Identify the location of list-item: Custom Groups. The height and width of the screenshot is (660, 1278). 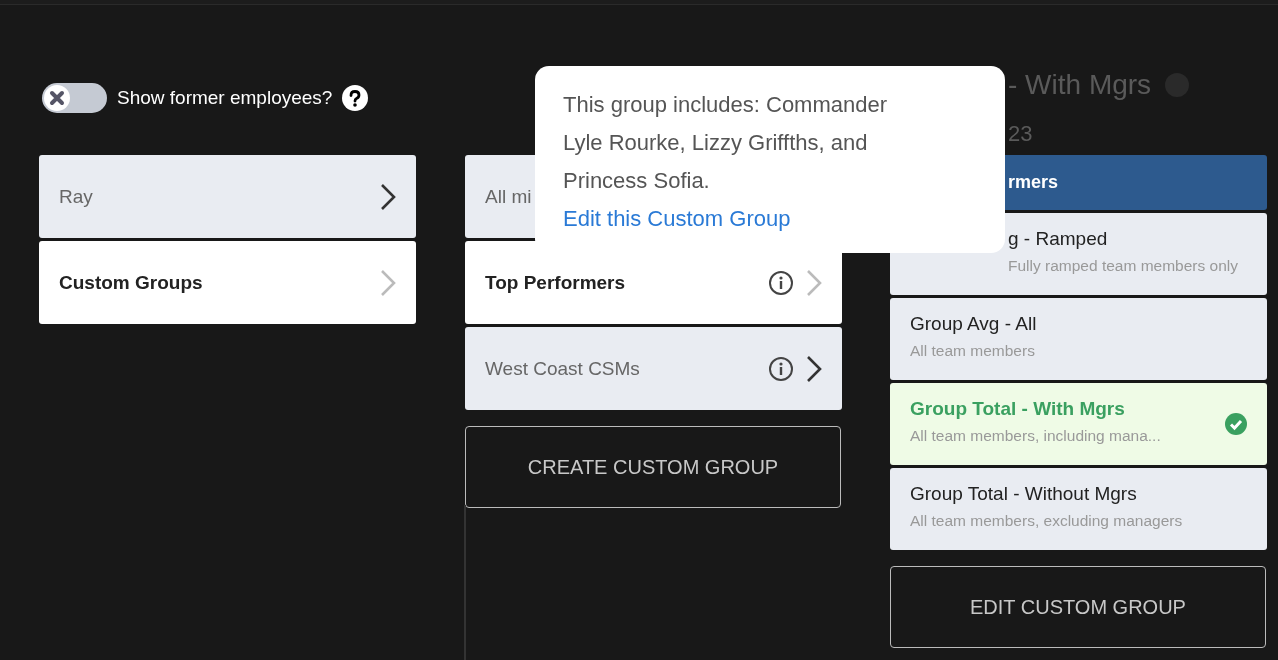
(227, 282).